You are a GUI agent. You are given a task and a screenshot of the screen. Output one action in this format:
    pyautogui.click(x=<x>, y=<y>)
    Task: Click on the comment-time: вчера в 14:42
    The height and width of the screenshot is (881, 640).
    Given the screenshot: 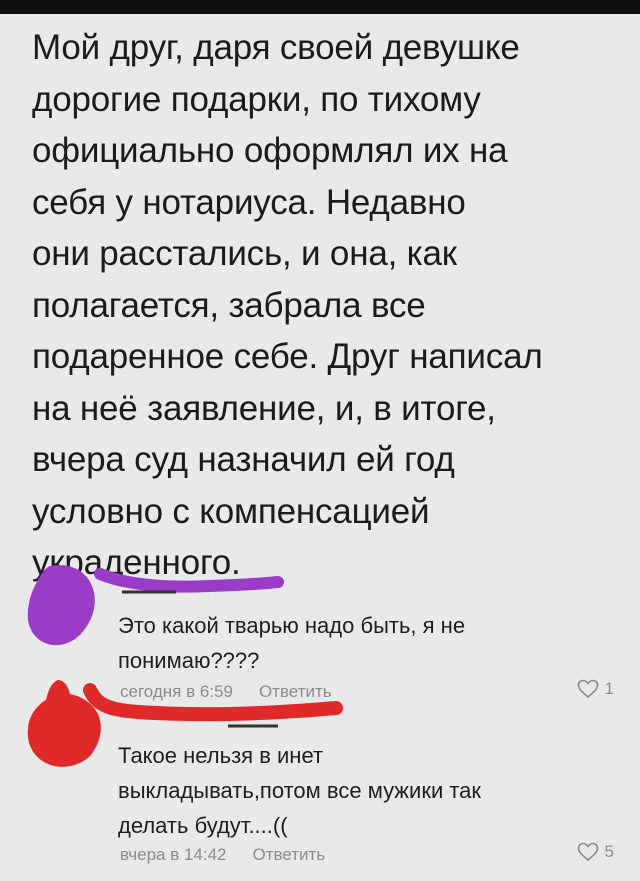 What is the action you would take?
    pyautogui.click(x=173, y=854)
    